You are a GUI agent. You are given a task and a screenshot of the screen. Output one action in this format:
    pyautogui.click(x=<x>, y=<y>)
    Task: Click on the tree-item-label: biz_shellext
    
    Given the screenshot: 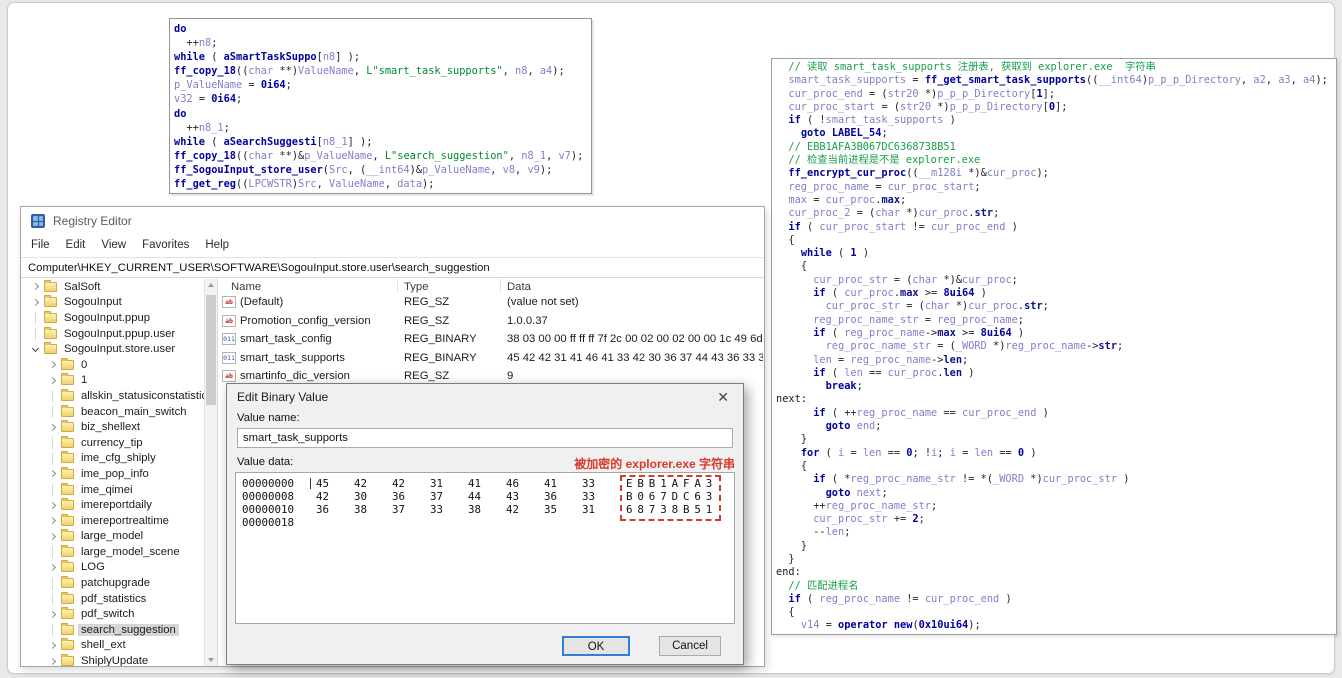 What is the action you would take?
    pyautogui.click(x=111, y=427)
    